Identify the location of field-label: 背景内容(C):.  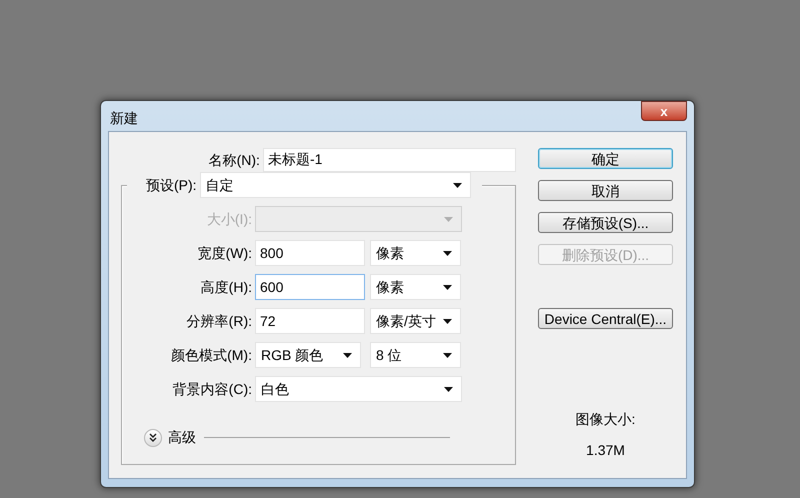
(212, 389).